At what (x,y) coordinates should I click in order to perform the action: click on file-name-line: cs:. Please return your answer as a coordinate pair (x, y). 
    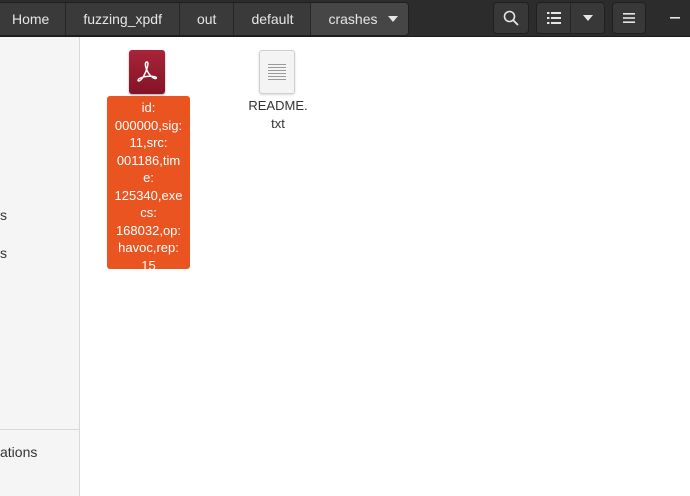
    Looking at the image, I should click on (148, 212).